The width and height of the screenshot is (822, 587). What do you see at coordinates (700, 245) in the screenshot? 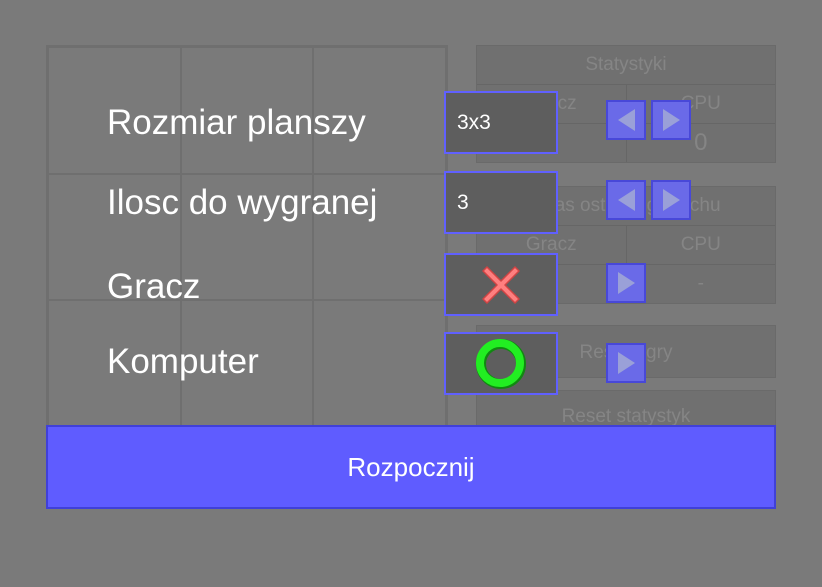
I see `last-move-cpu-header: CPU` at bounding box center [700, 245].